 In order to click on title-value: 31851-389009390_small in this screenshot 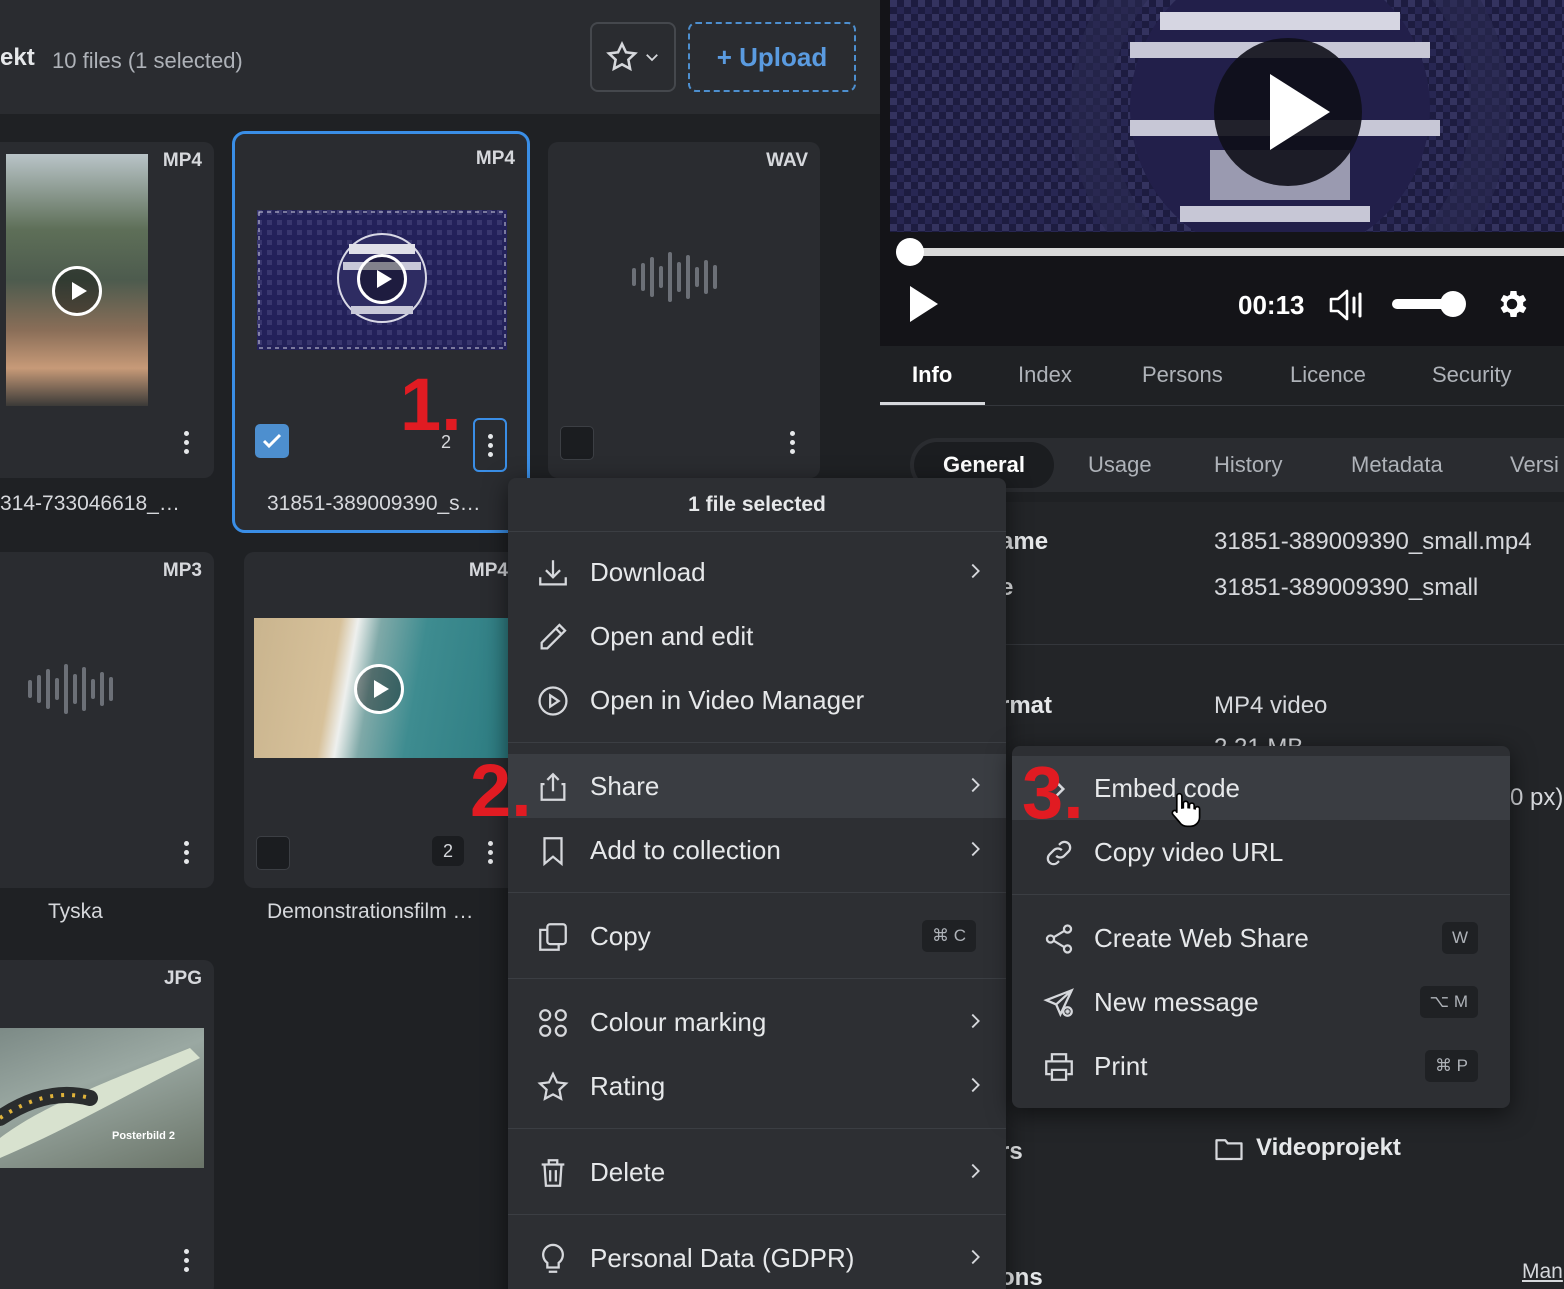, I will do `click(1346, 587)`.